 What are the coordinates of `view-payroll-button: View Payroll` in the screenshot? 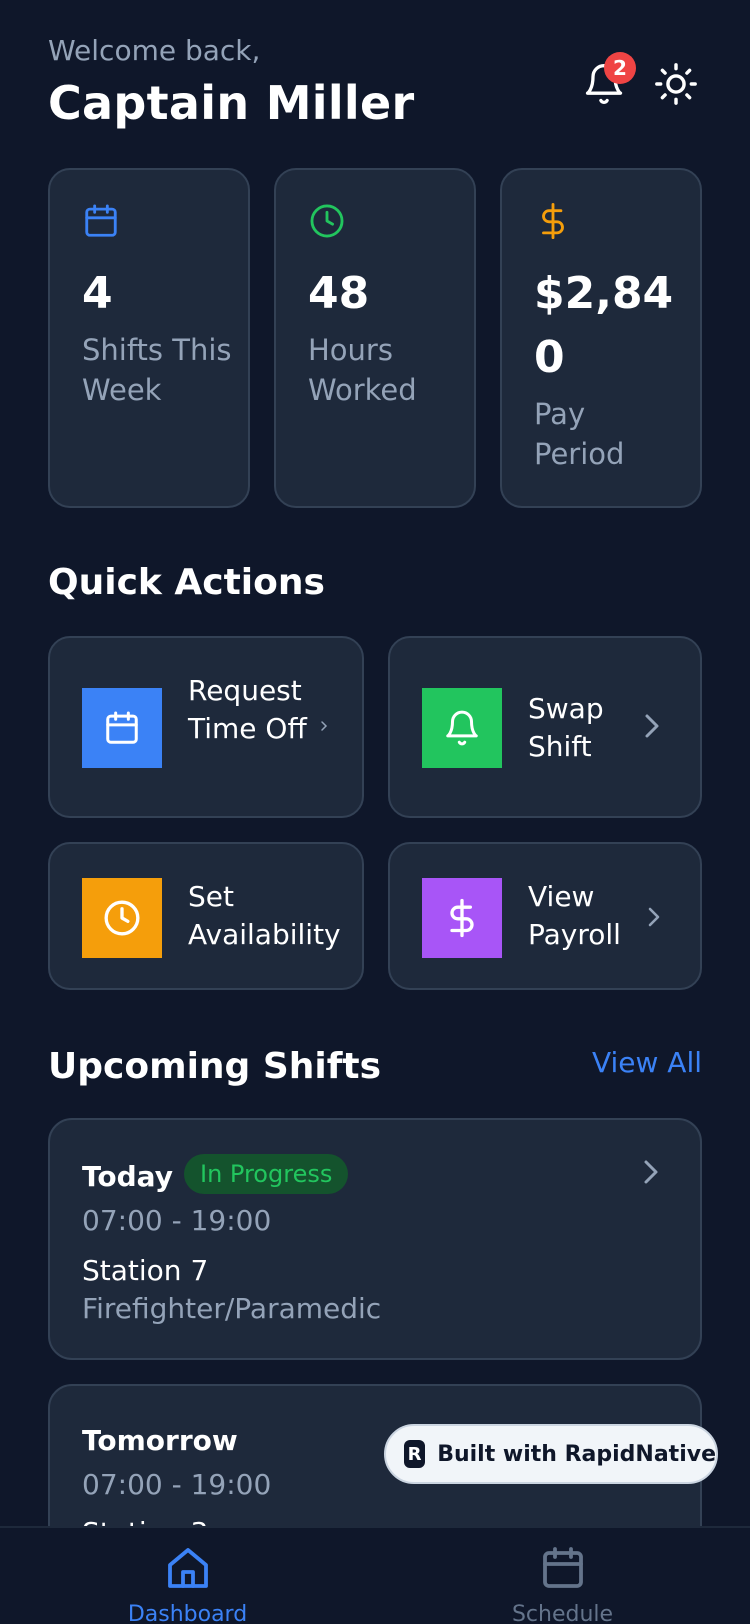 It's located at (545, 916).